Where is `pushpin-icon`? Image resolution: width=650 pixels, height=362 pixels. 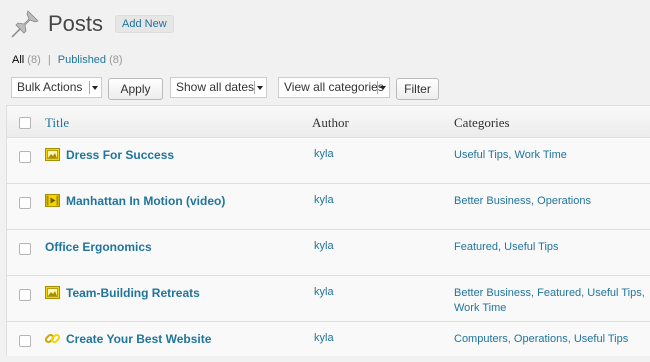 pushpin-icon is located at coordinates (25, 24).